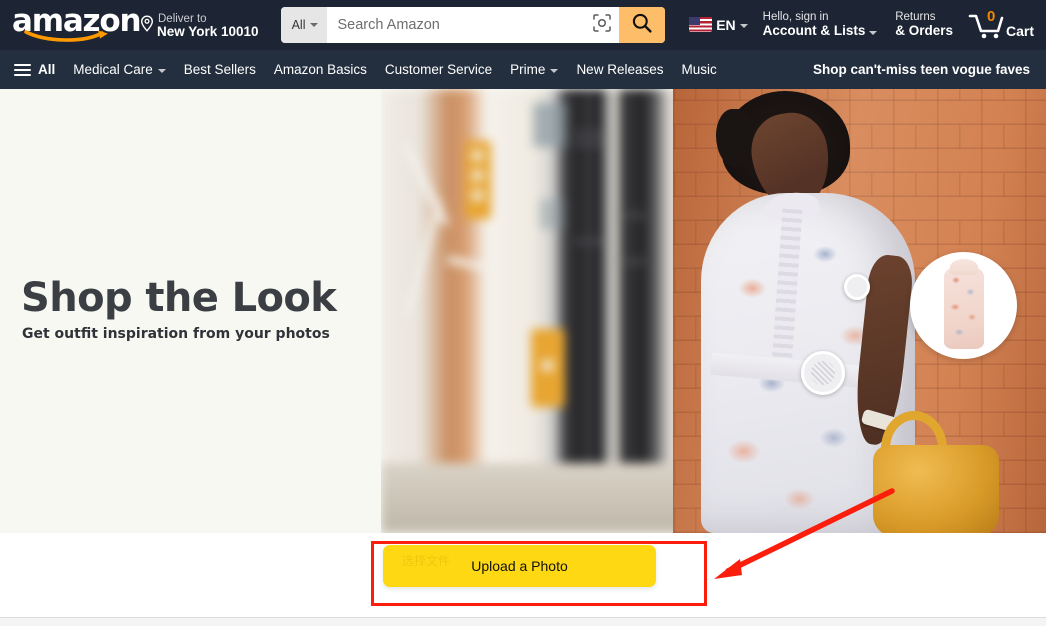 Image resolution: width=1046 pixels, height=626 pixels. I want to click on returns-label: Returns, so click(915, 17).